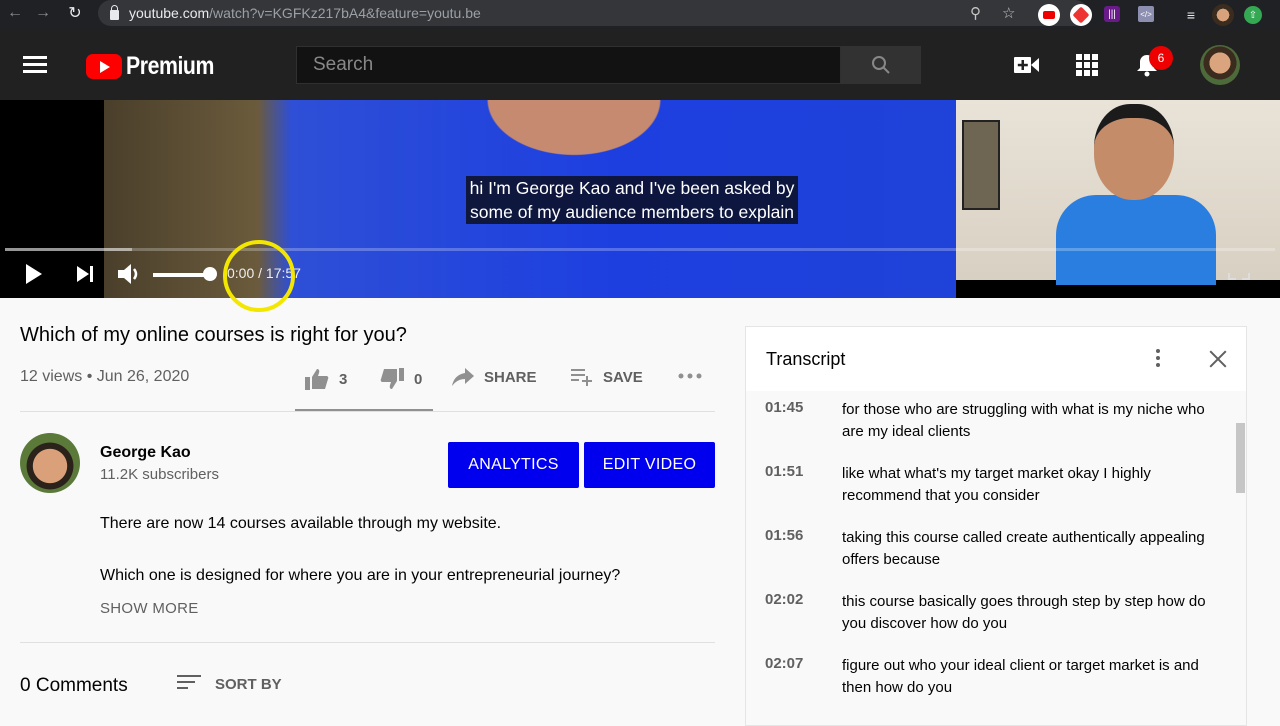  I want to click on caption-line-1: hi I'm George Kao and I've been asked by, so click(632, 188).